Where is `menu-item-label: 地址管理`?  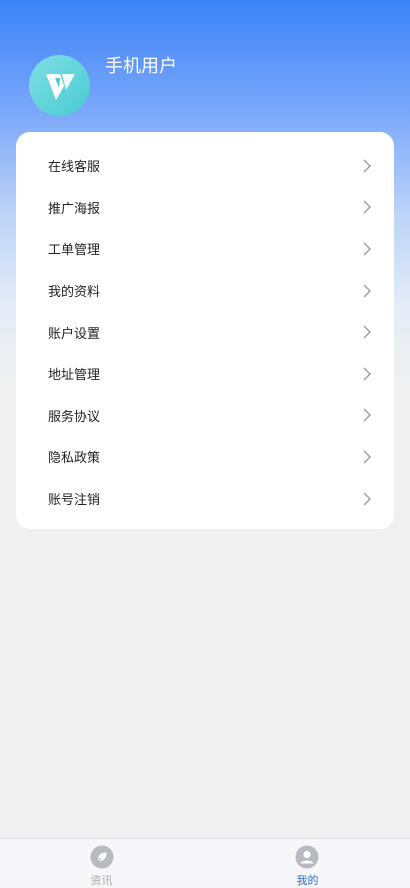 menu-item-label: 地址管理 is located at coordinates (74, 376).